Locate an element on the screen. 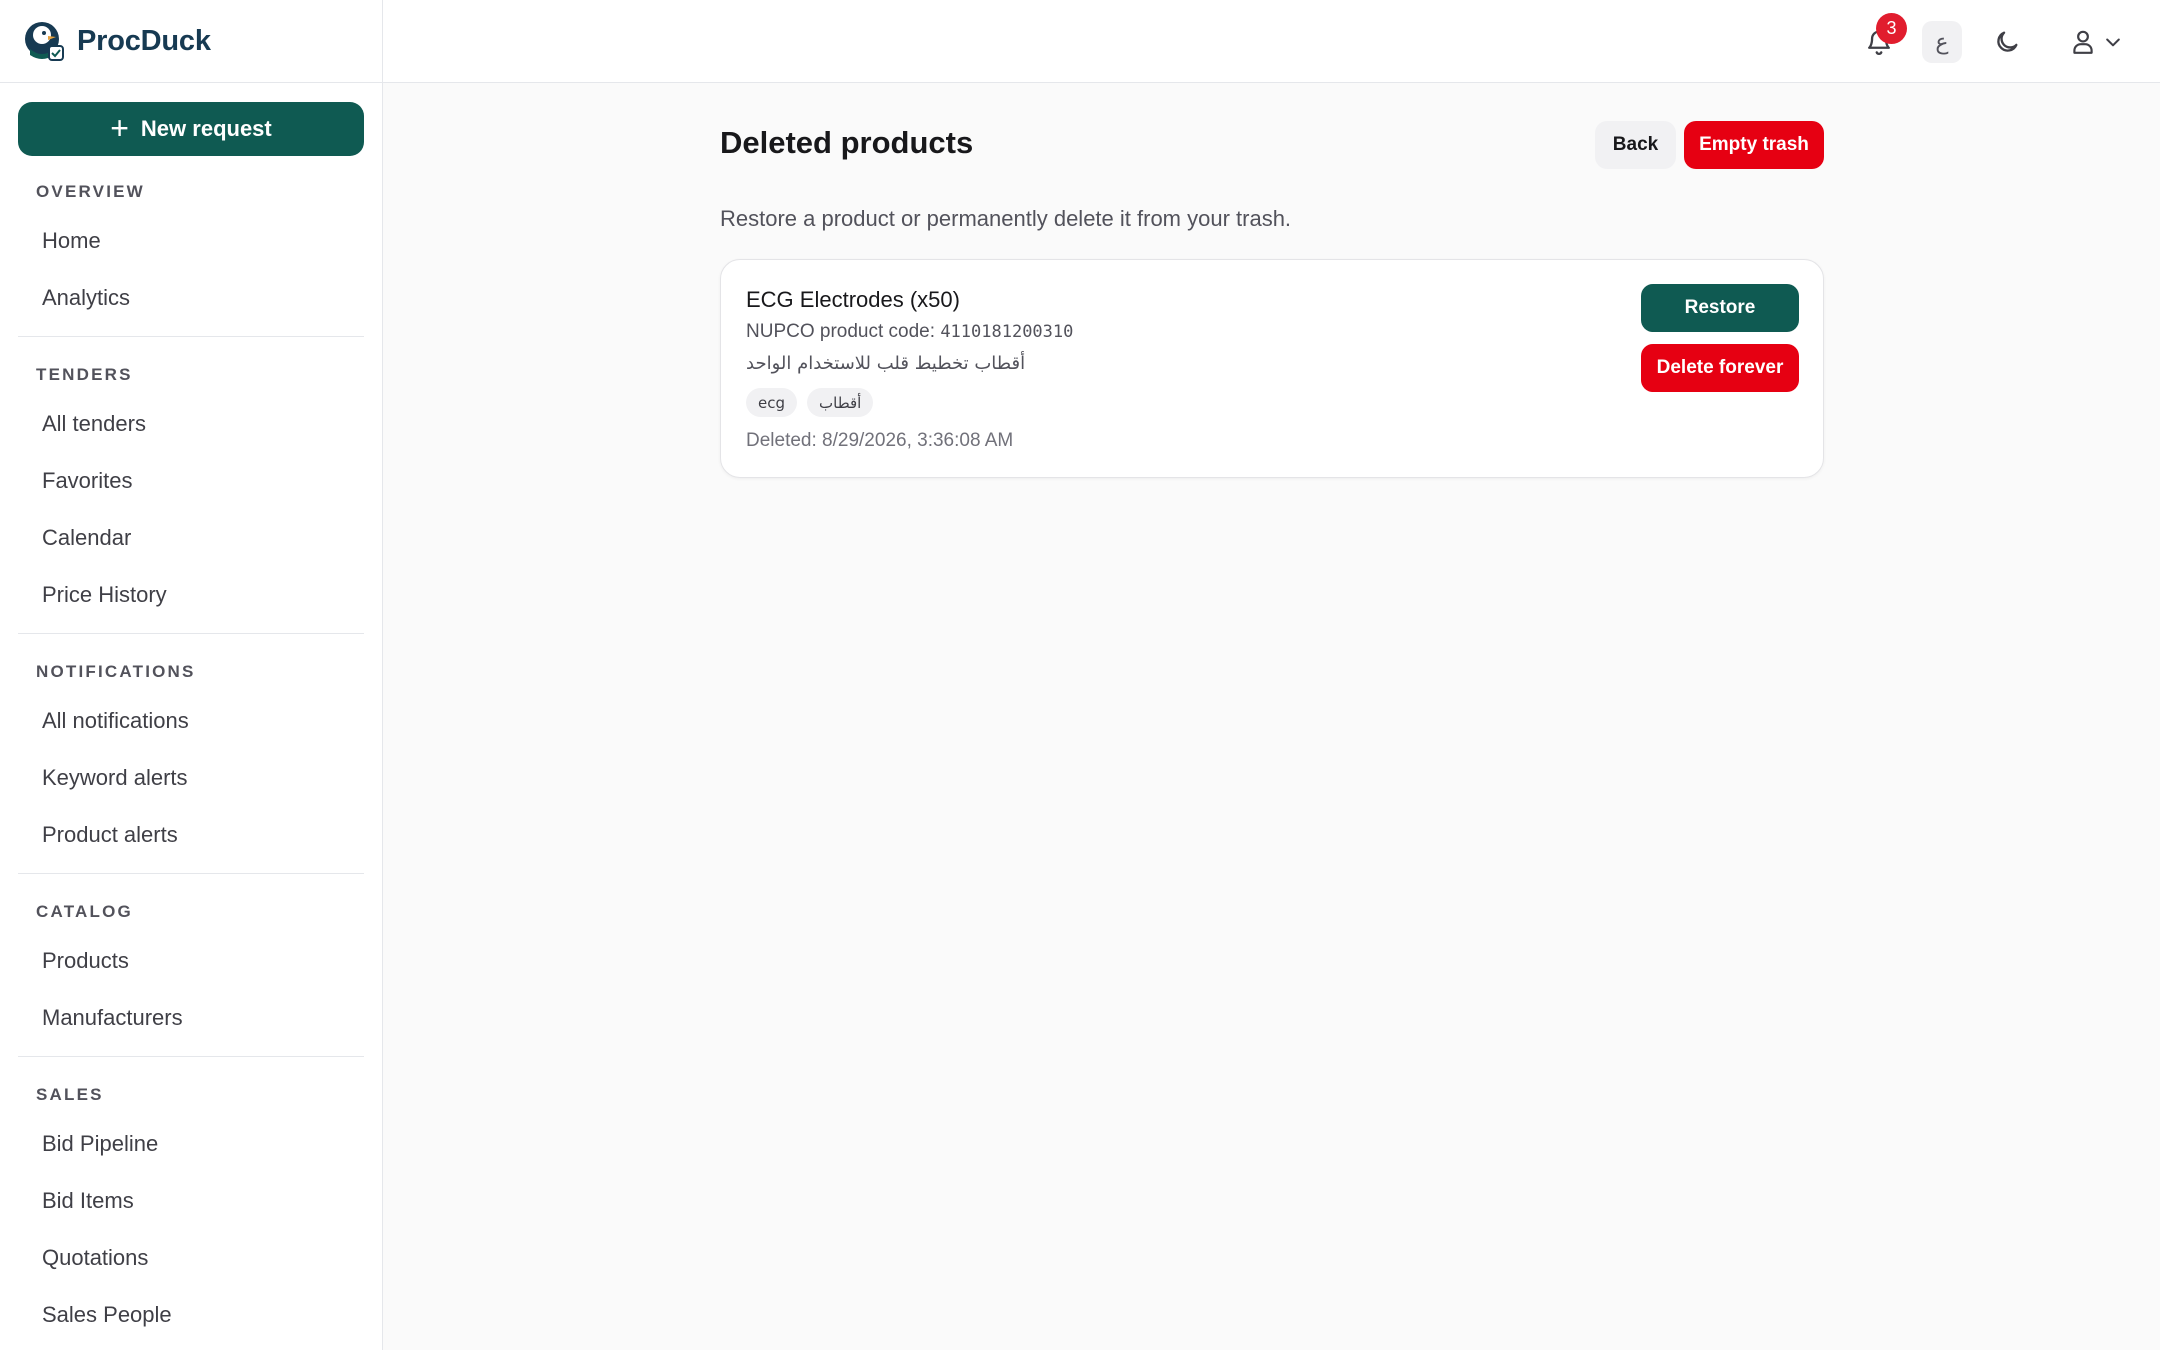 Image resolution: width=2160 pixels, height=1350 pixels. nav-section-title: SALES is located at coordinates (70, 1094).